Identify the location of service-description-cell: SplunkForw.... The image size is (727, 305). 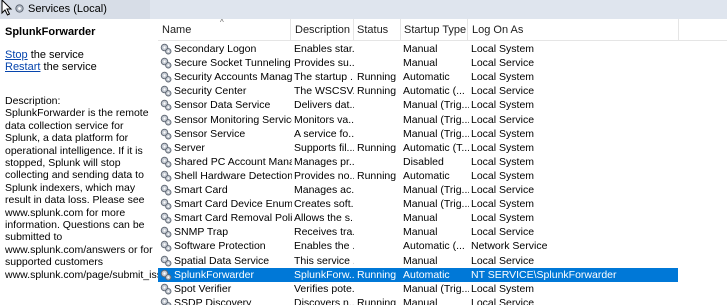
(324, 274).